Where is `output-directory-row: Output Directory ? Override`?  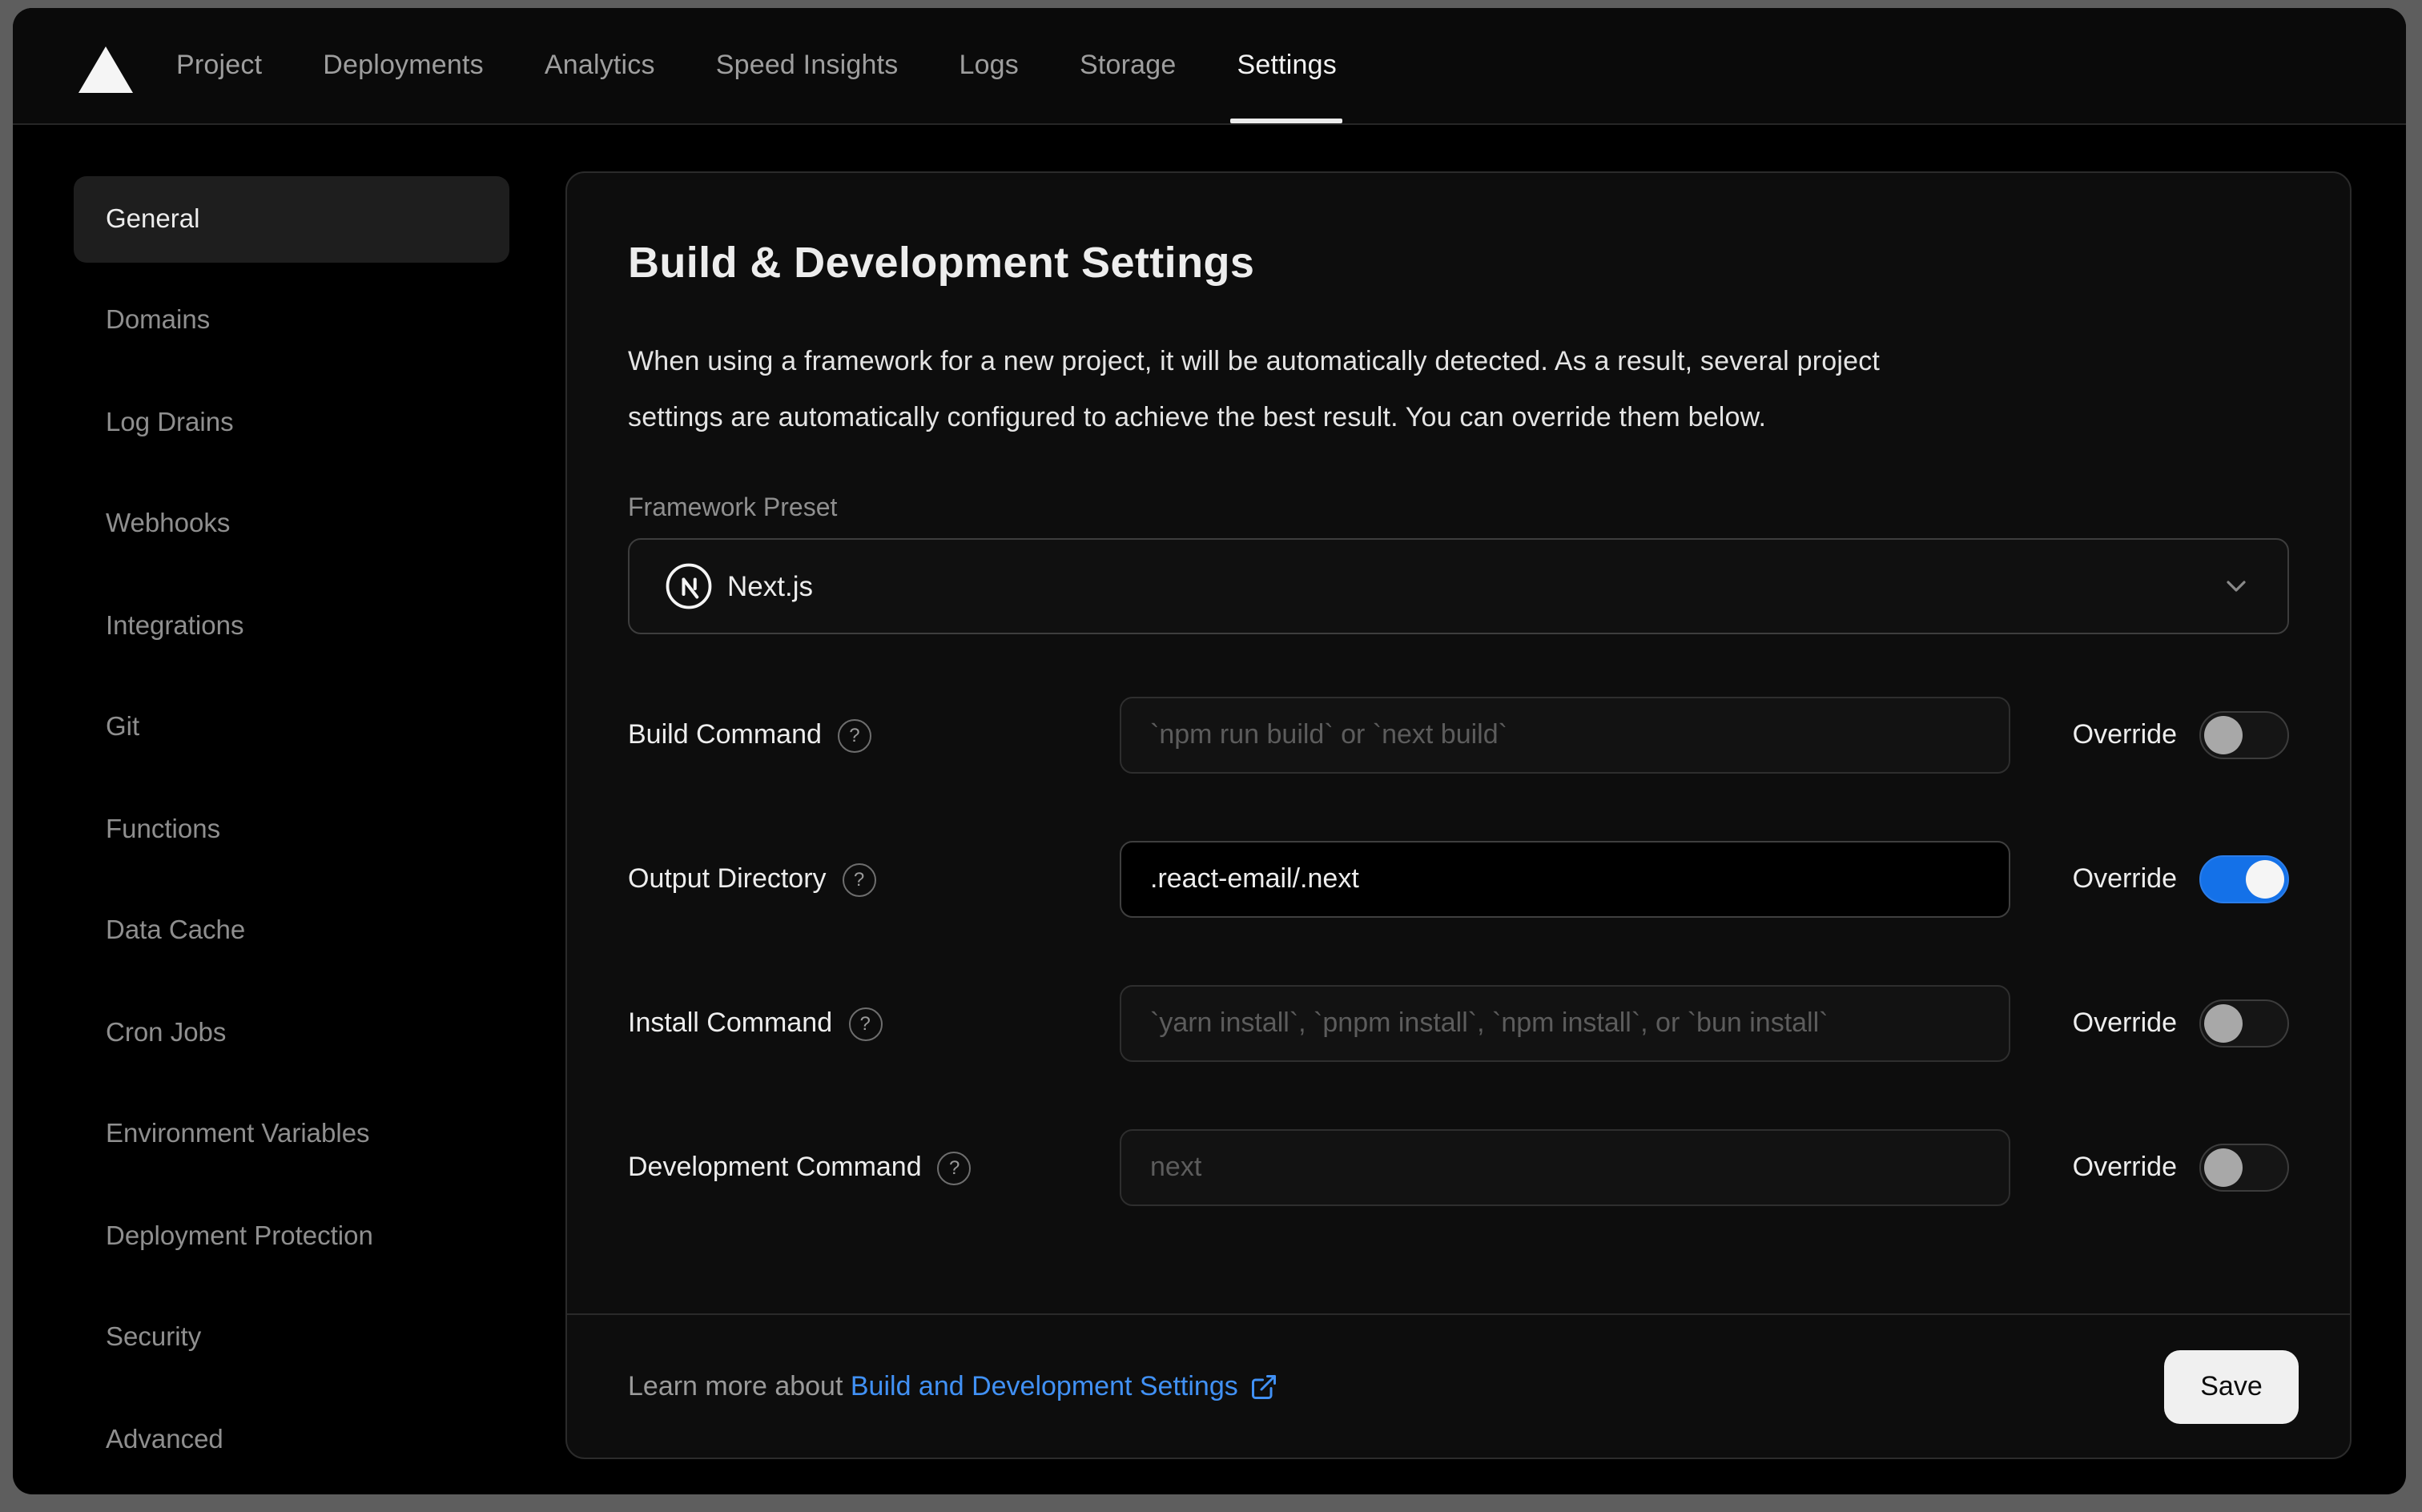 output-directory-row: Output Directory ? Override is located at coordinates (1458, 879).